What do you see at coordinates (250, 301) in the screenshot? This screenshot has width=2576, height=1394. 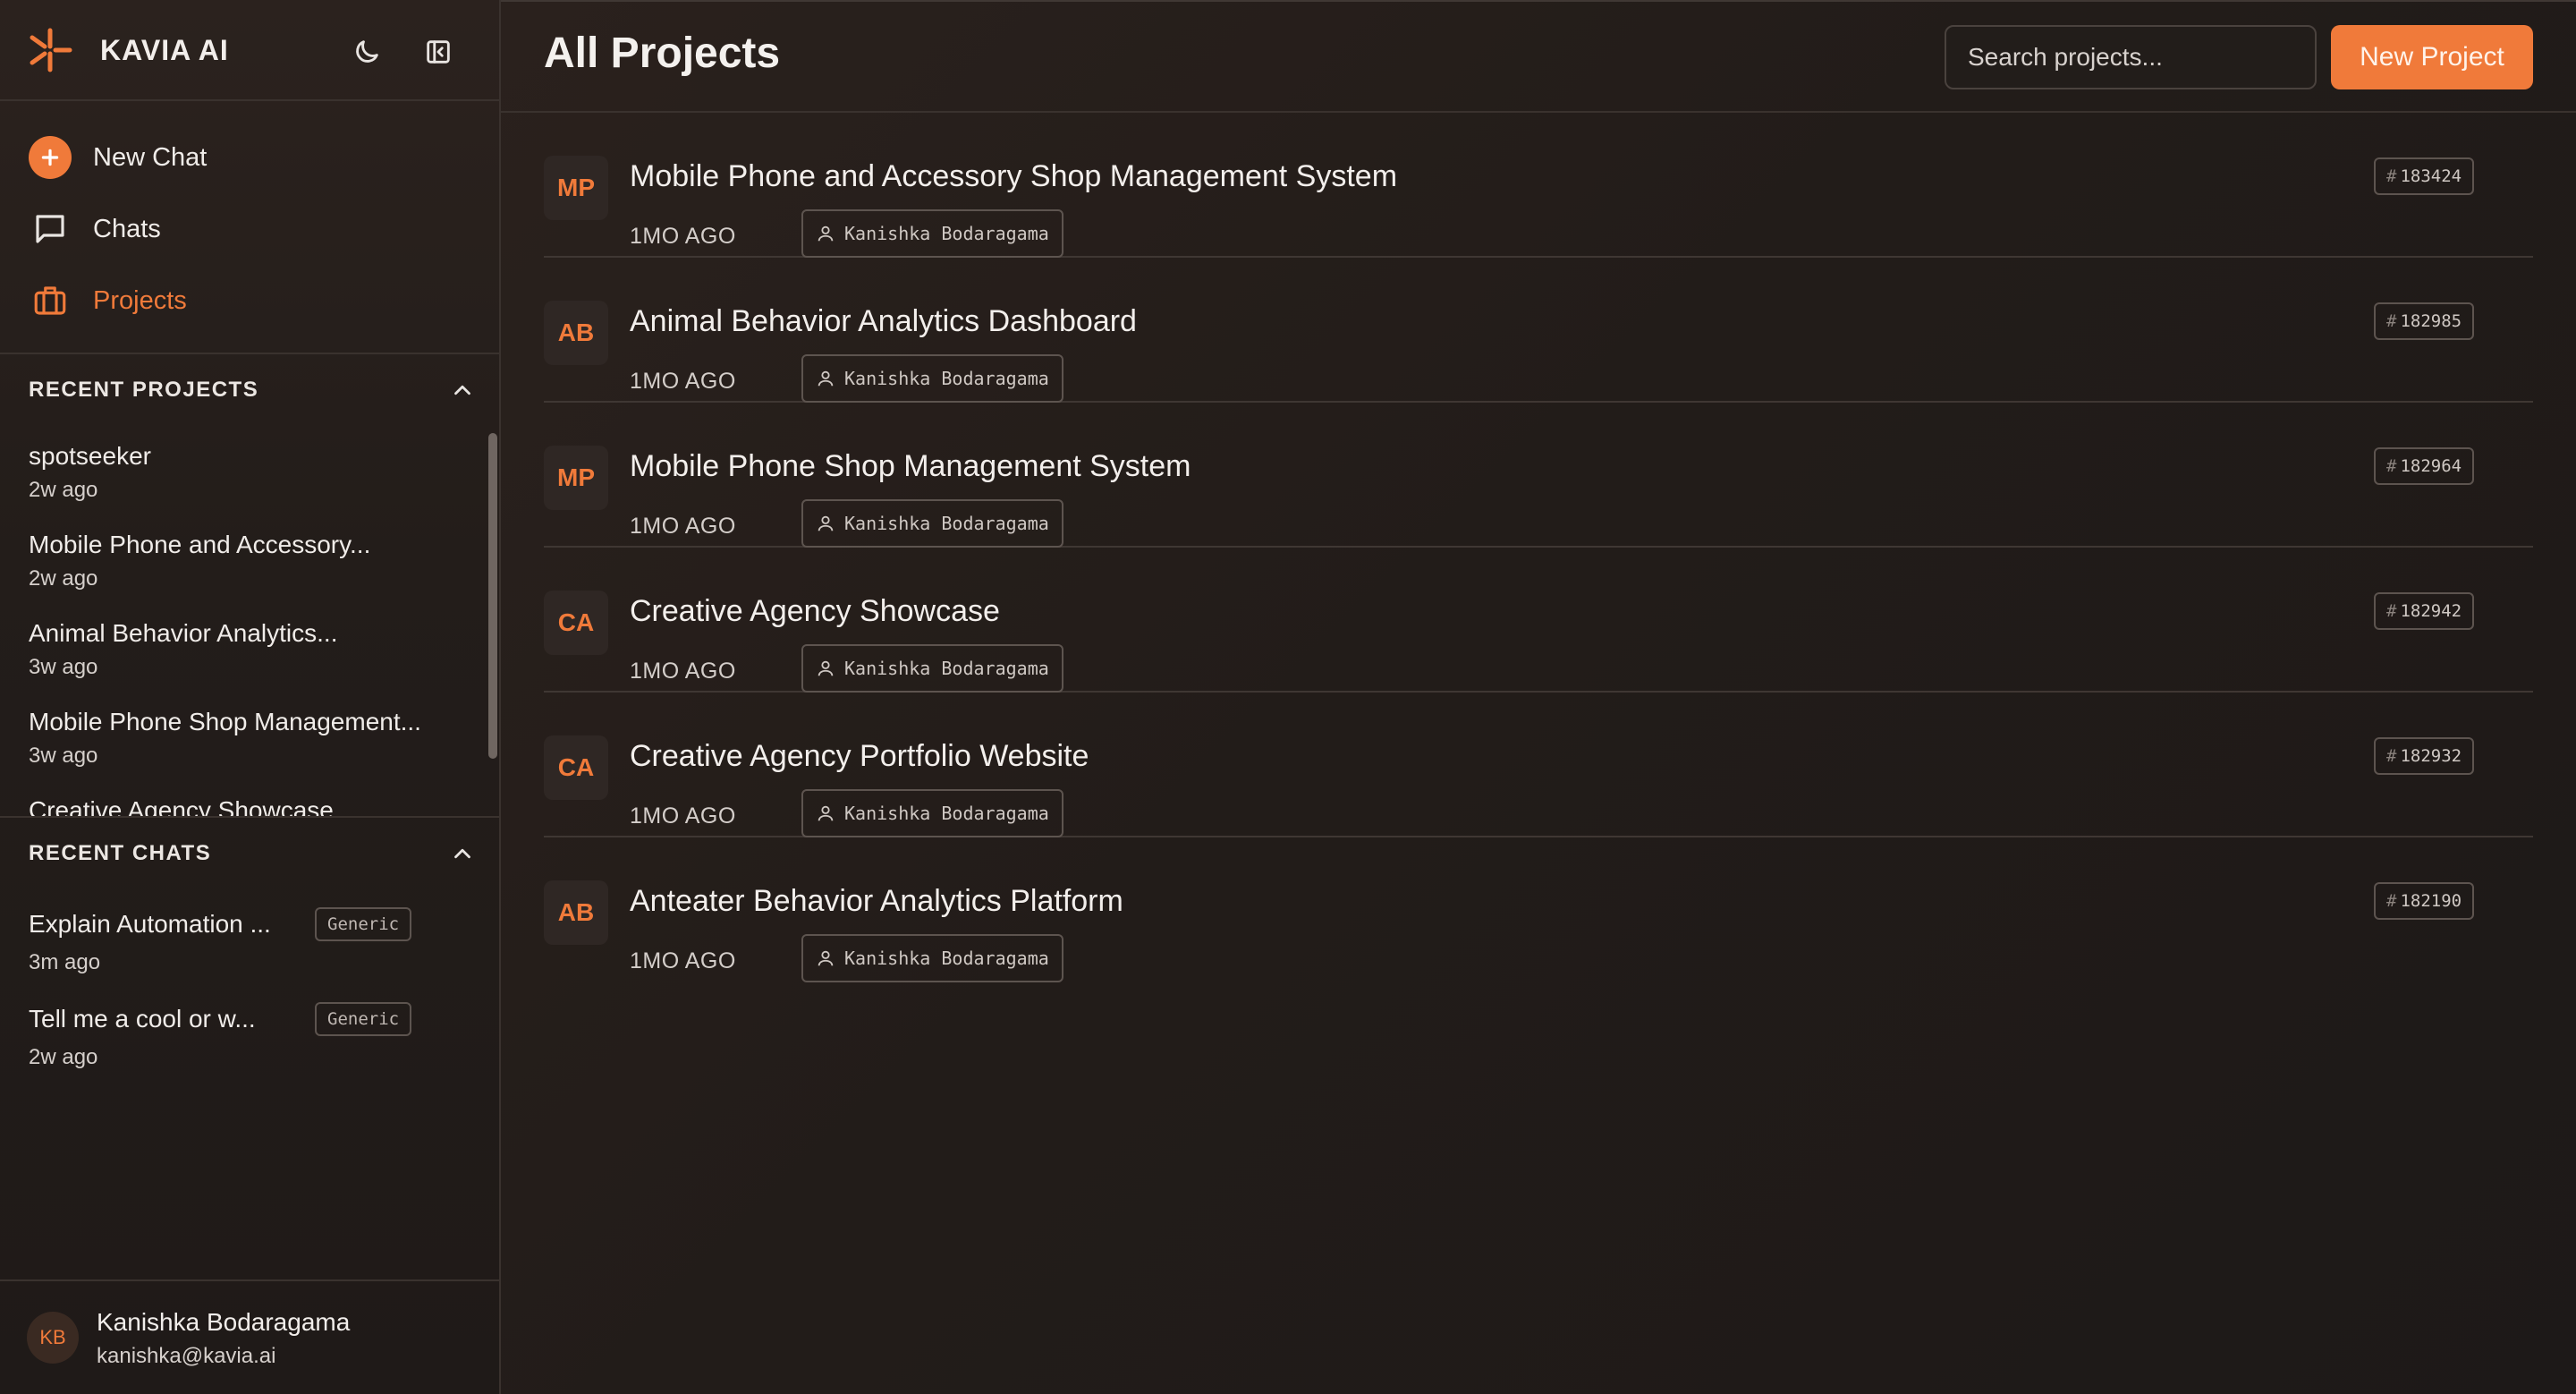 I see `nav-item-projects: Projects` at bounding box center [250, 301].